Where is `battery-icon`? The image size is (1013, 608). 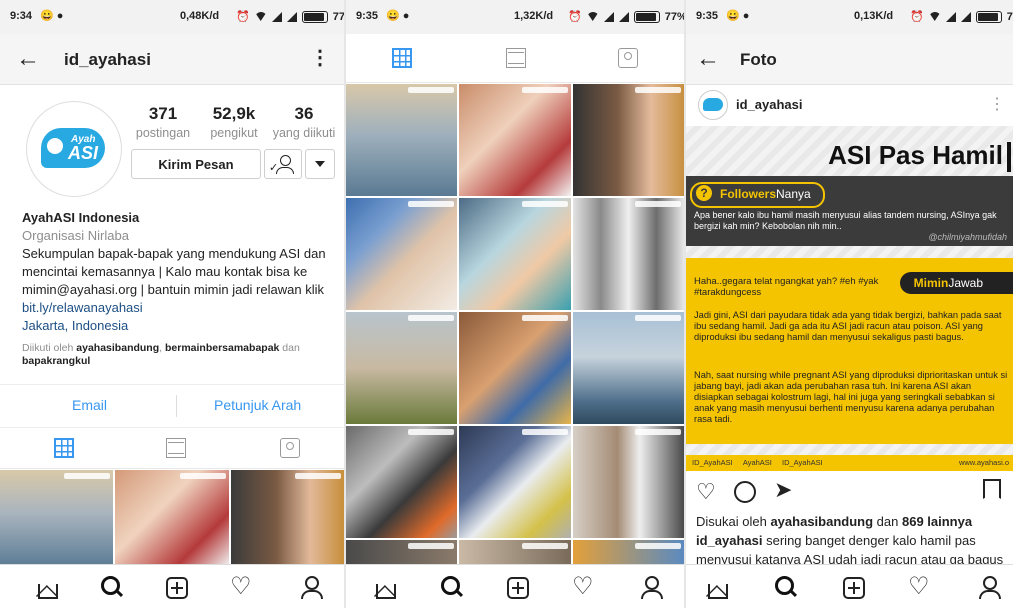
battery-icon is located at coordinates (988, 16).